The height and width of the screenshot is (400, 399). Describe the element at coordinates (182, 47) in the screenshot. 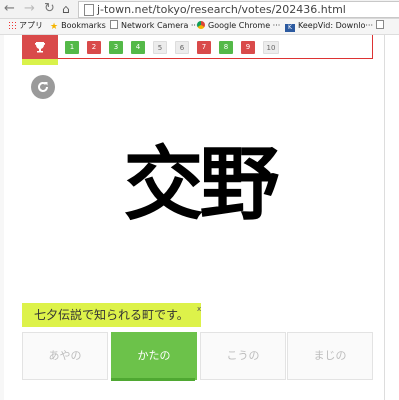

I see `vote-number-6: 6` at that location.